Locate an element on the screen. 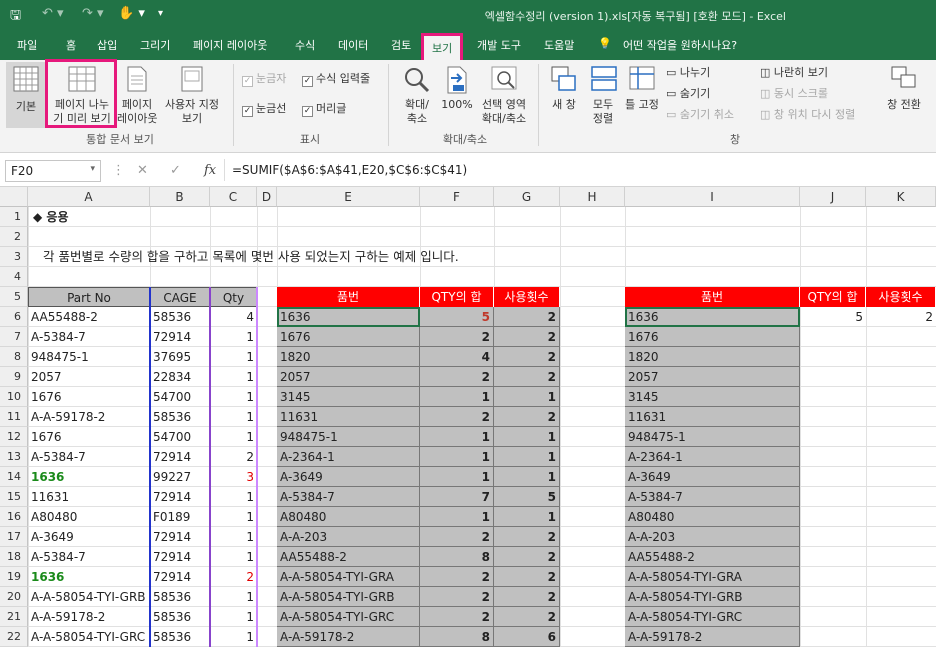 This screenshot has height=647, width=936. cage-cell: 22834 is located at coordinates (180, 377).